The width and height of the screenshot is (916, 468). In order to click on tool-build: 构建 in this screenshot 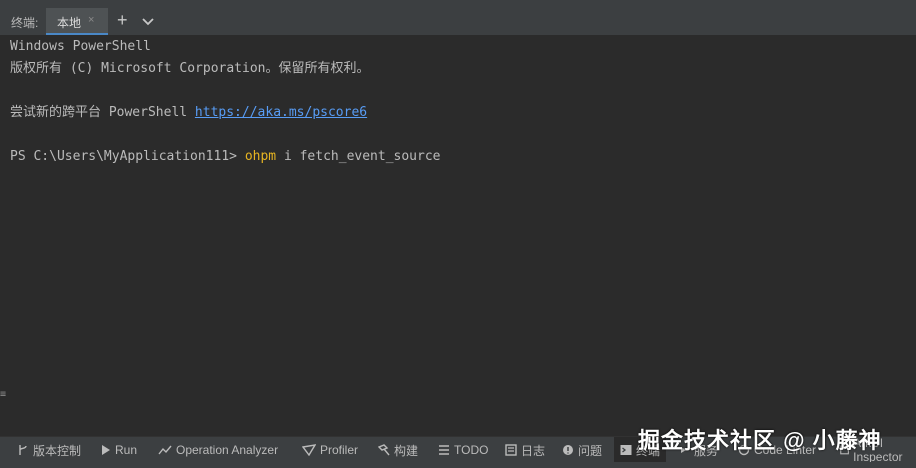, I will do `click(398, 450)`.